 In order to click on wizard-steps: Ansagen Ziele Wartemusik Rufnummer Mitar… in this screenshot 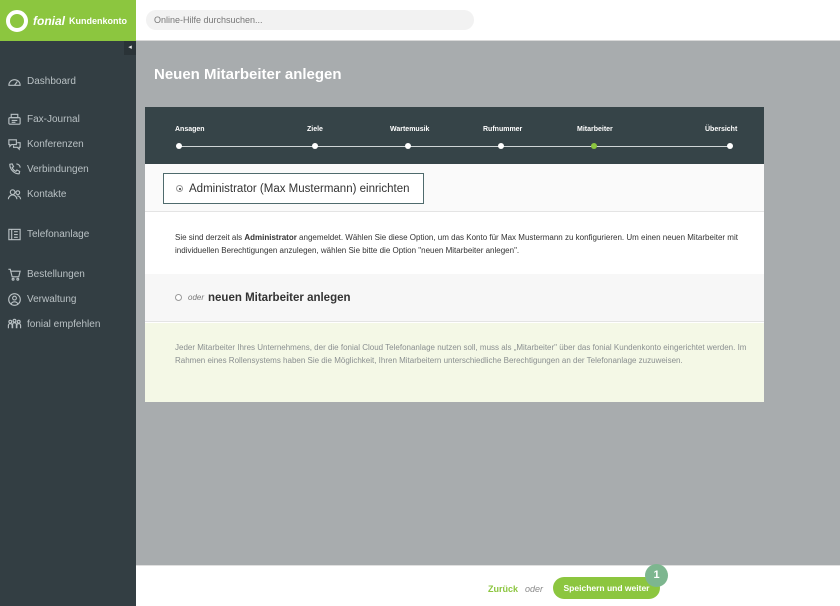, I will do `click(454, 135)`.